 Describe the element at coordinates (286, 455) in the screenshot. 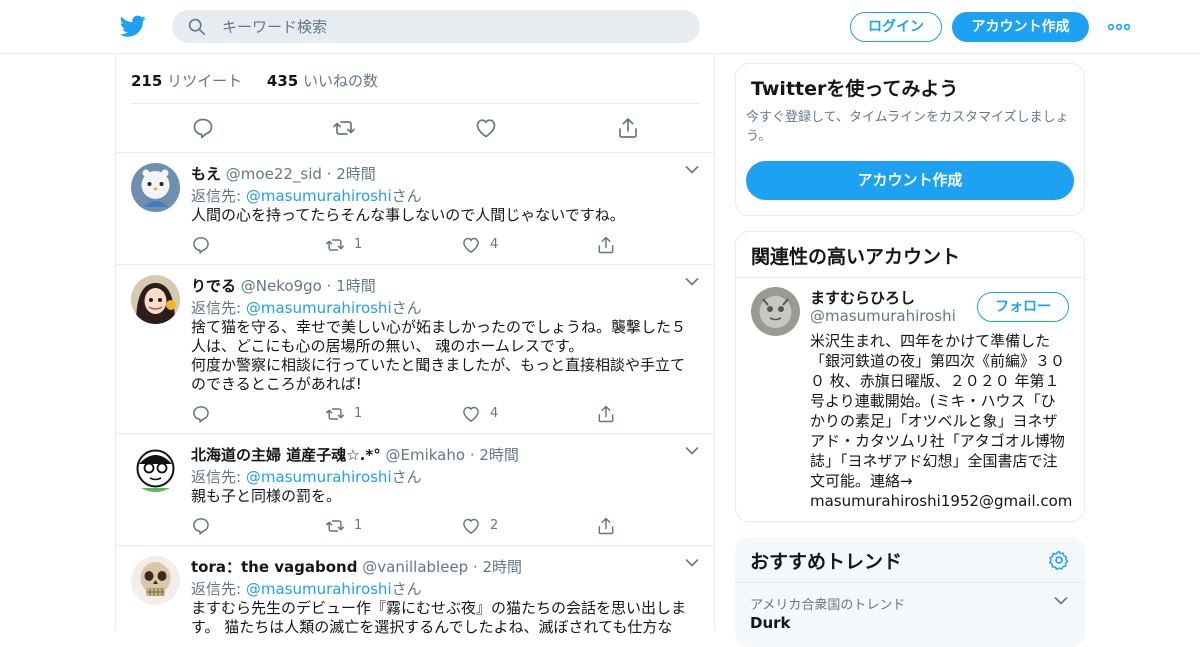

I see `author-name: 北海道の主婦 道産子魂☆.*°` at that location.